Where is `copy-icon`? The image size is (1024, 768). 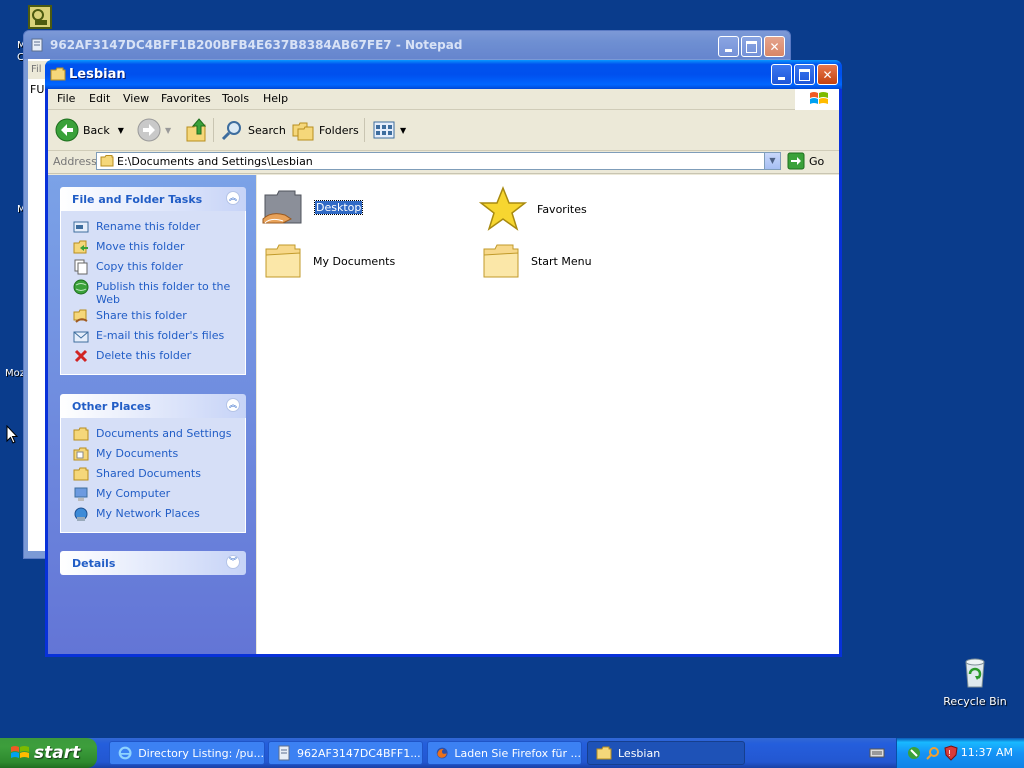
copy-icon is located at coordinates (81, 267).